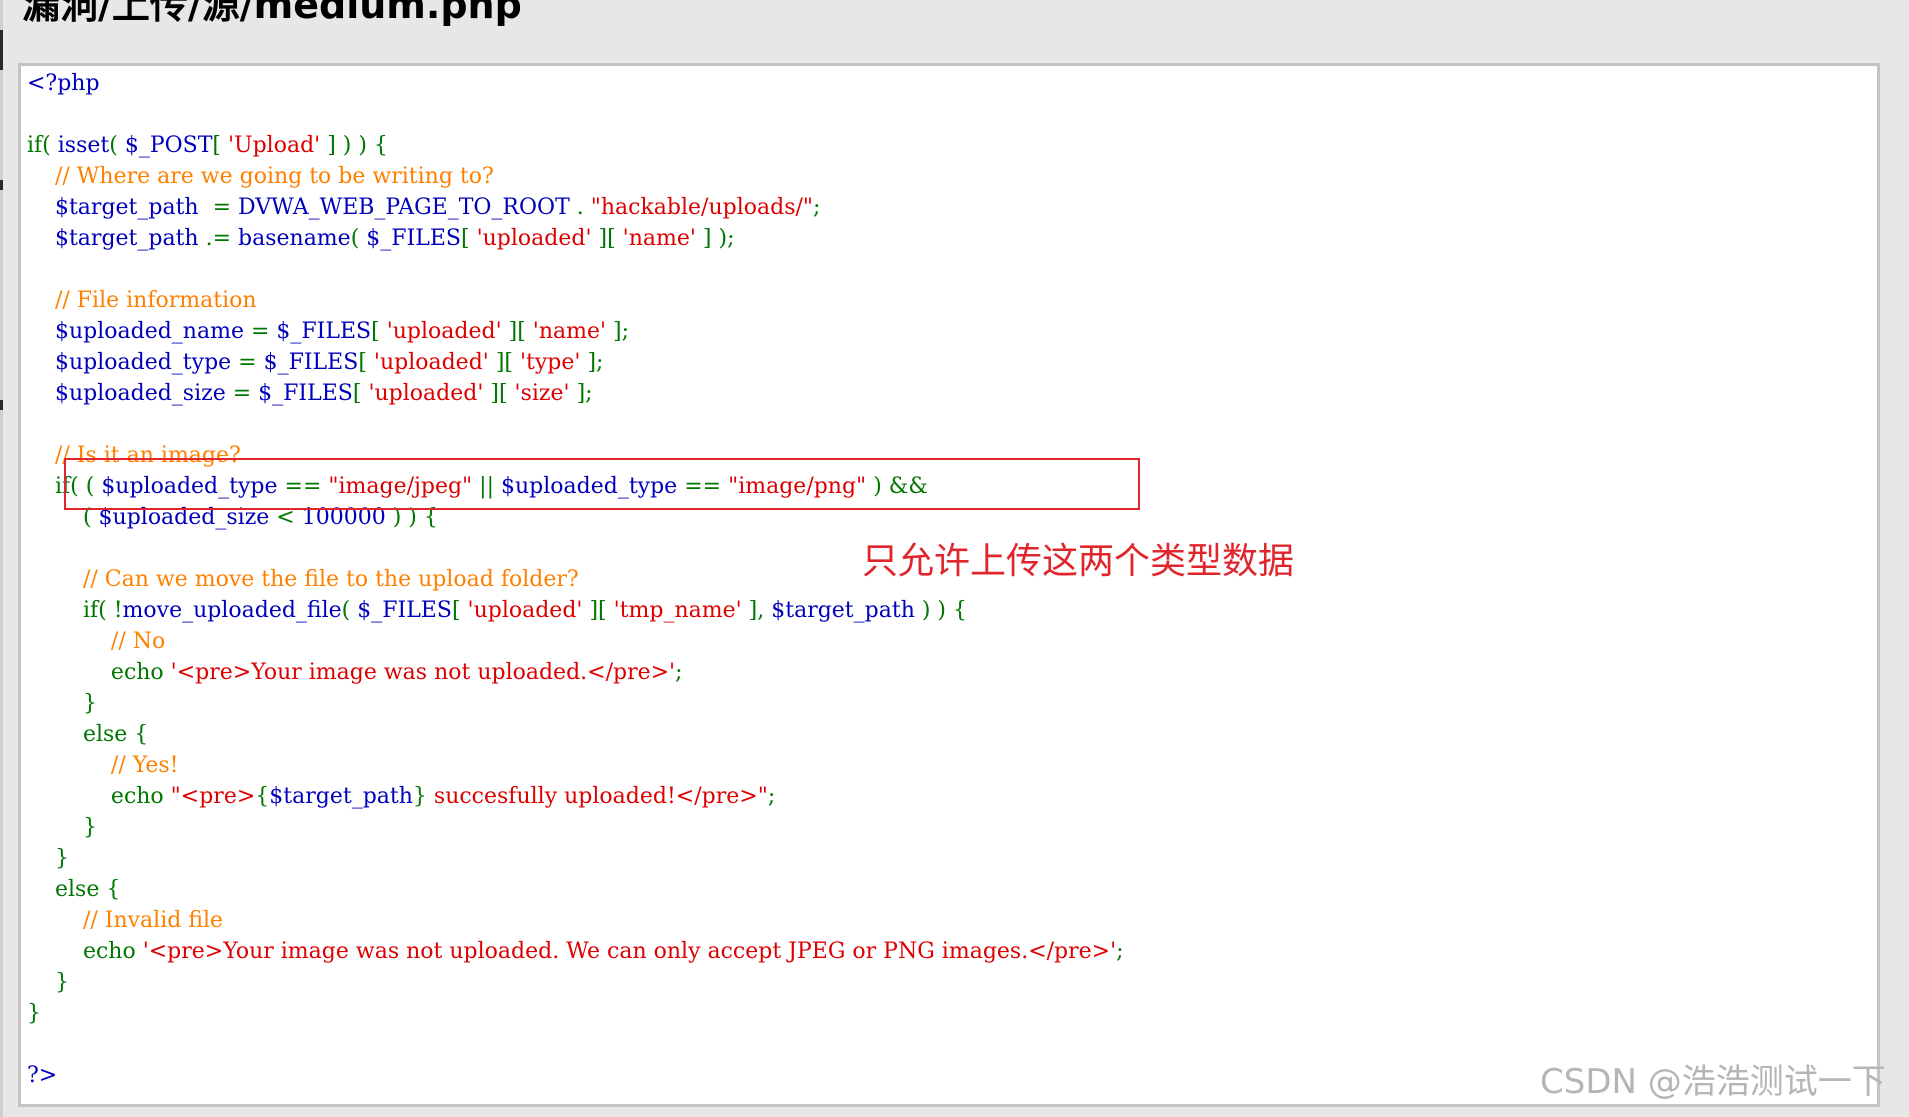 The width and height of the screenshot is (1909, 1117). Describe the element at coordinates (42, 145) in the screenshot. I see `code-token: if(` at that location.